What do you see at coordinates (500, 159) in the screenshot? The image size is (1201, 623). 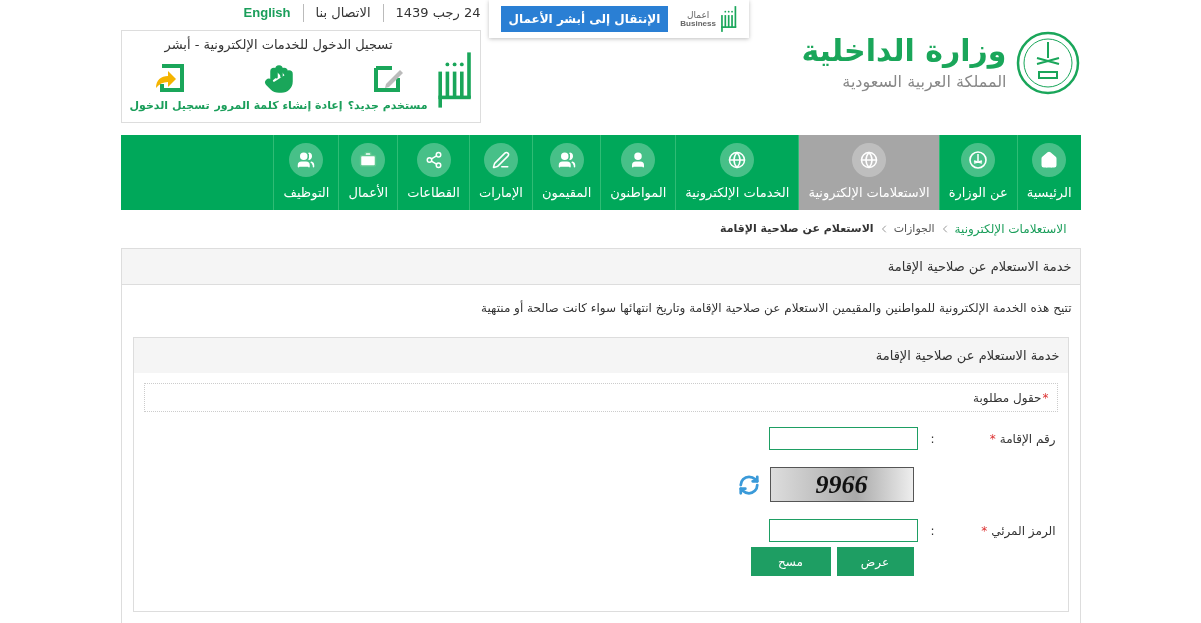 I see `calligraphy-icon` at bounding box center [500, 159].